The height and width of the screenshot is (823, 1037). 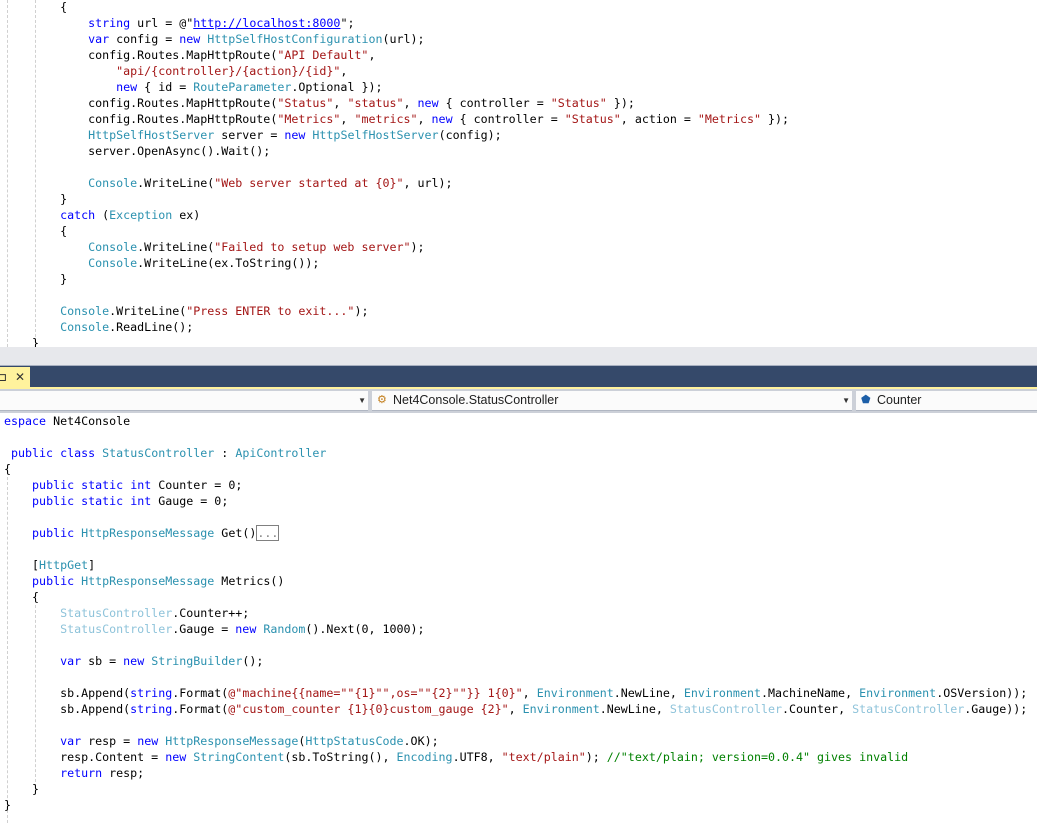 What do you see at coordinates (162, 23) in the screenshot?
I see `code-token: url = @"` at bounding box center [162, 23].